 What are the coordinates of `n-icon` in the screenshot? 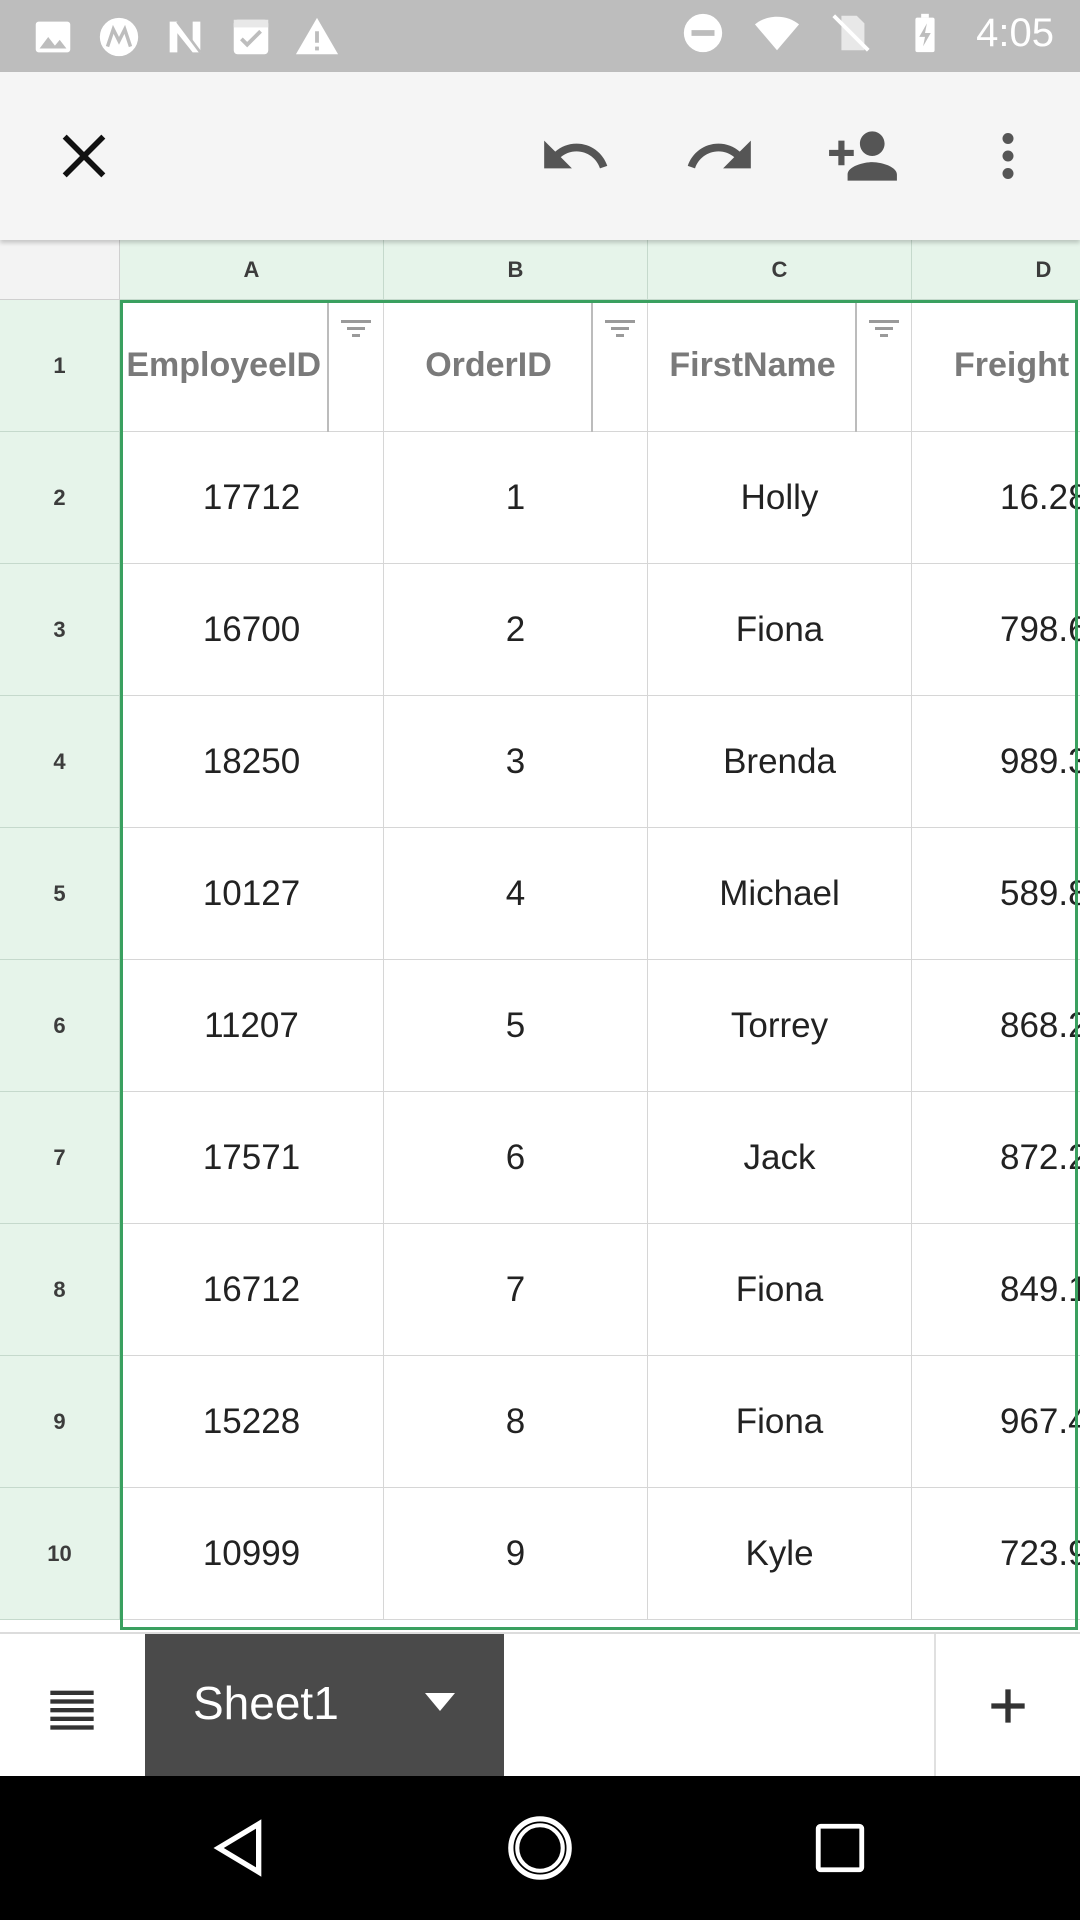 It's located at (185, 37).